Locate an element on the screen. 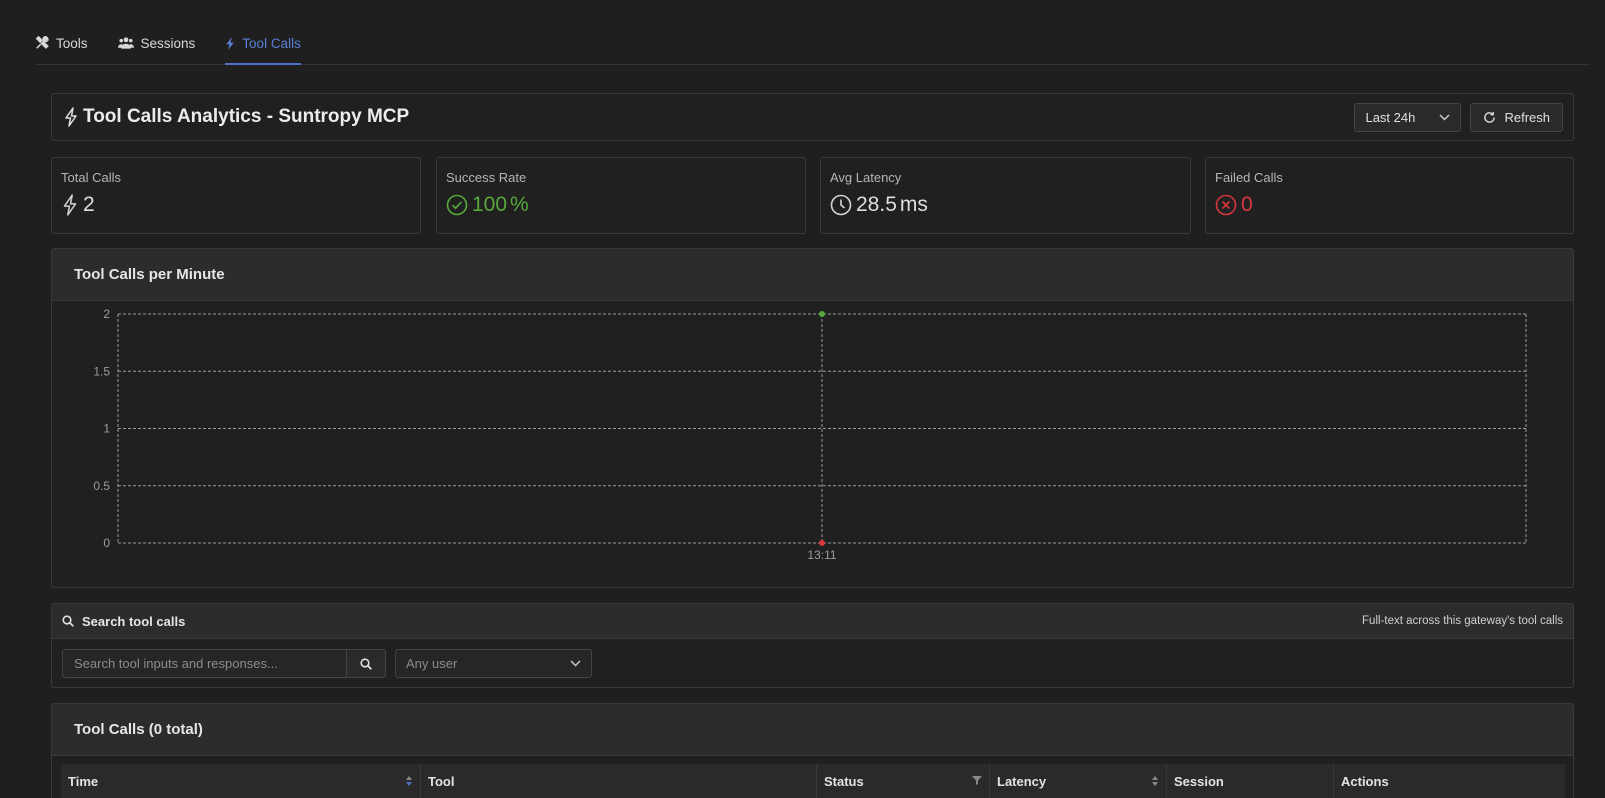 This screenshot has height=798, width=1605. column-label: Actions is located at coordinates (1365, 781).